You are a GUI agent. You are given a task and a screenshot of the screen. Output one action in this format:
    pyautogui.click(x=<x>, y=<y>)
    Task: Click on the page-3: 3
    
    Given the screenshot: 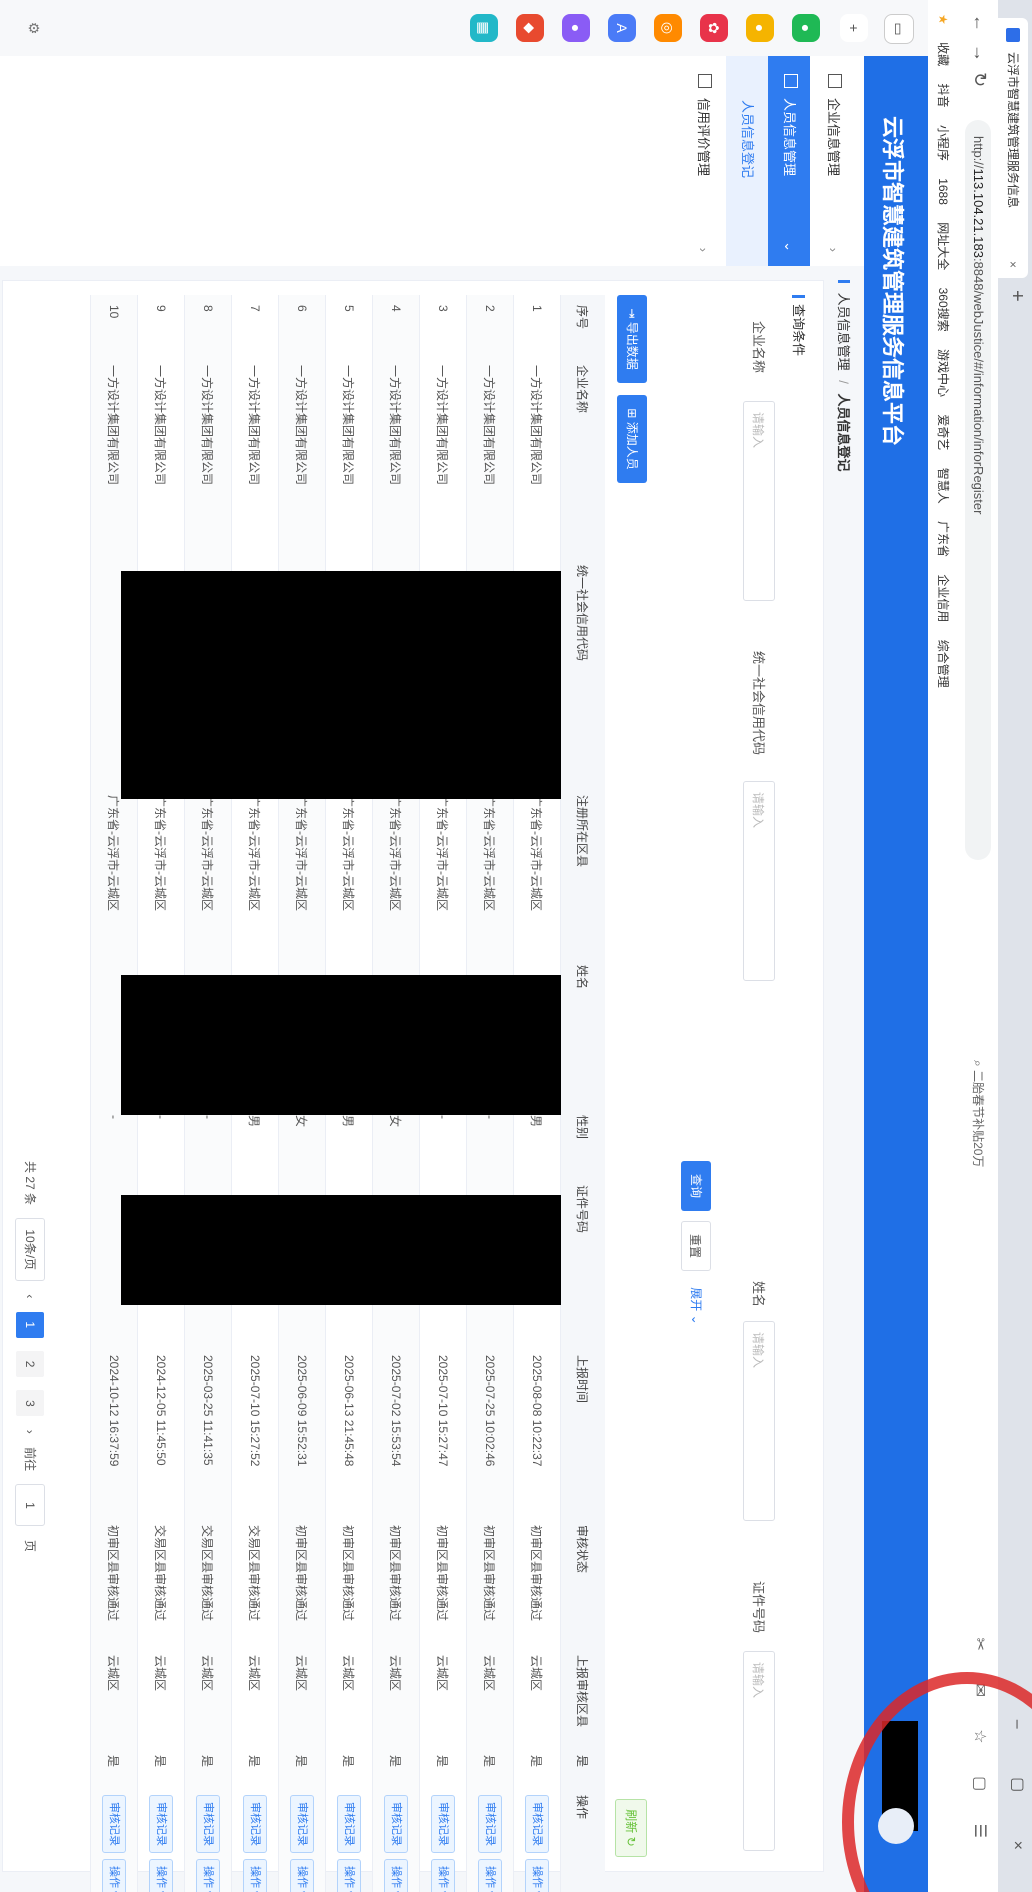 What is the action you would take?
    pyautogui.click(x=30, y=1403)
    